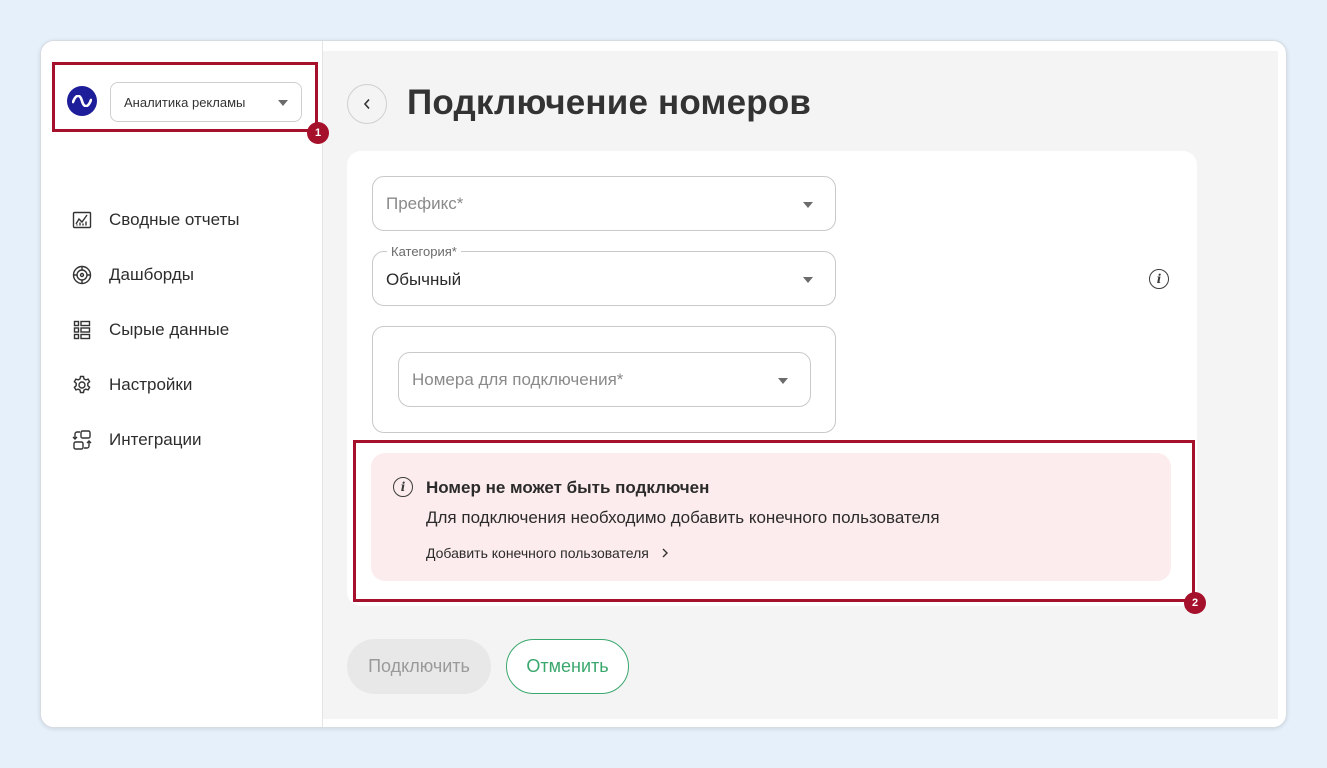 The image size is (1327, 768). Describe the element at coordinates (82, 220) in the screenshot. I see `report-chart-icon` at that location.